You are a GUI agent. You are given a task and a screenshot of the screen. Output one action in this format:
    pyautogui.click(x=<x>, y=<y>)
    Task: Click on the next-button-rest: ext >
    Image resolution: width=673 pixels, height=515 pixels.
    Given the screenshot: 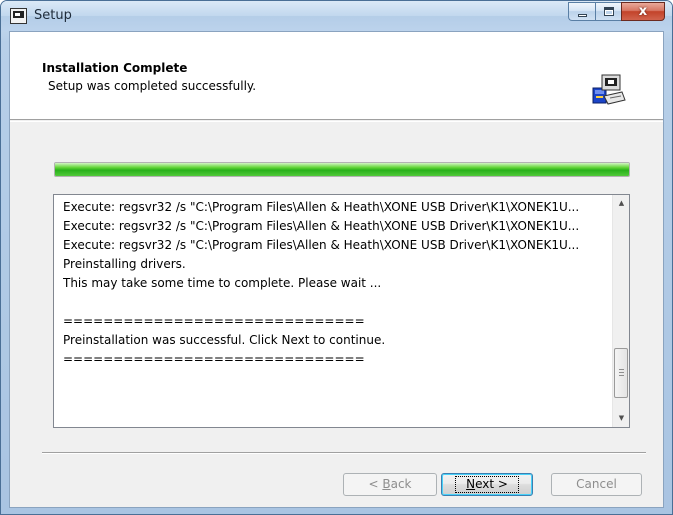 What is the action you would take?
    pyautogui.click(x=491, y=484)
    